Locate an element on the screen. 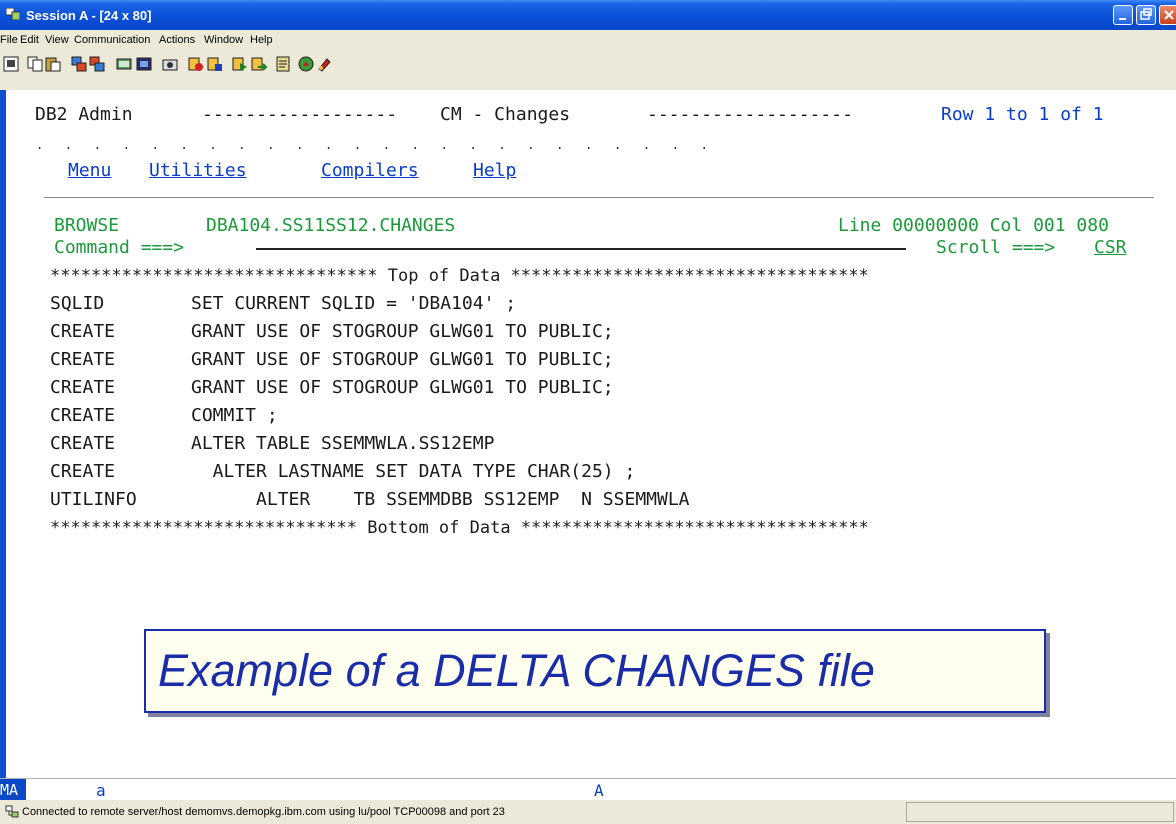 The height and width of the screenshot is (824, 1176). menu-actions: Actions is located at coordinates (177, 40).